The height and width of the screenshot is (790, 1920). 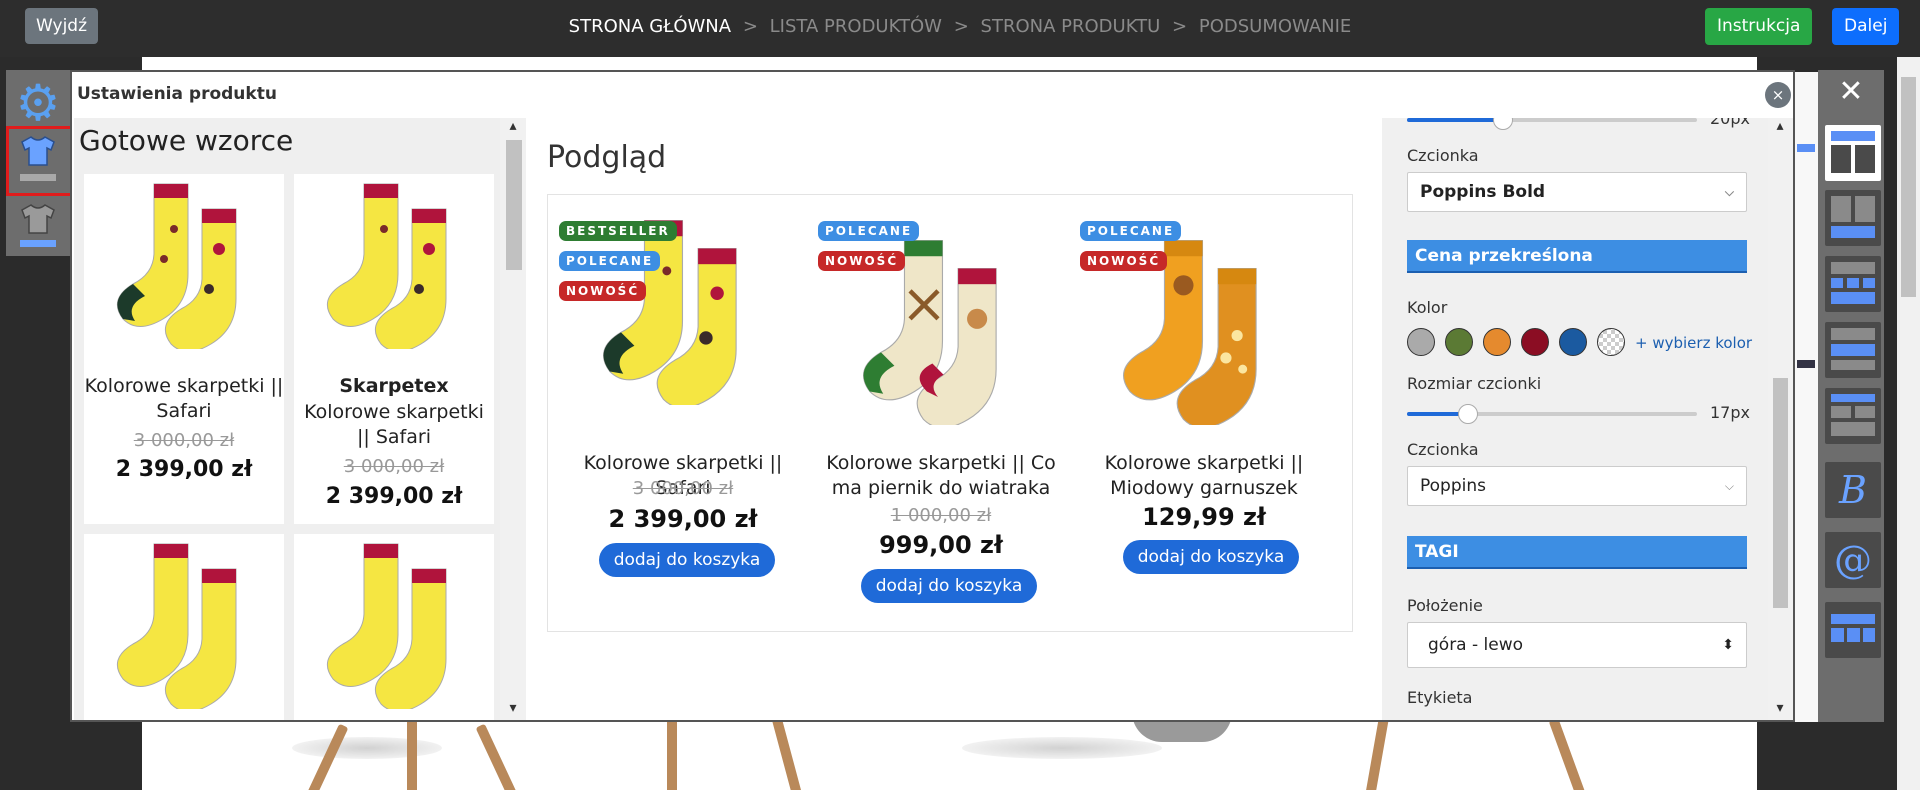 What do you see at coordinates (1853, 560) in the screenshot?
I see `at-sign-icon: @` at bounding box center [1853, 560].